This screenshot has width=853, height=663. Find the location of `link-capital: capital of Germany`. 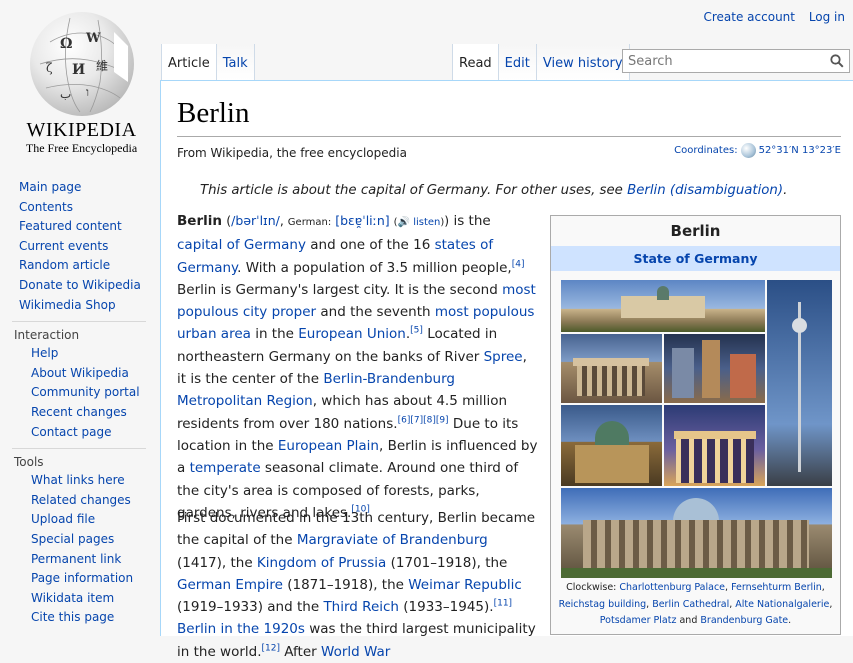

link-capital: capital of Germany is located at coordinates (241, 245).